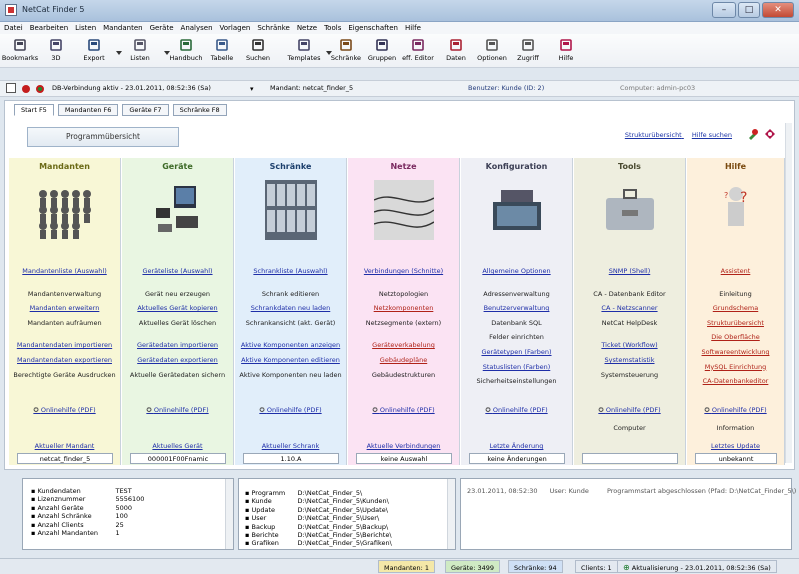 The image size is (799, 574). Describe the element at coordinates (492, 51) in the screenshot. I see `toolbar-options-button: Optionen` at that location.